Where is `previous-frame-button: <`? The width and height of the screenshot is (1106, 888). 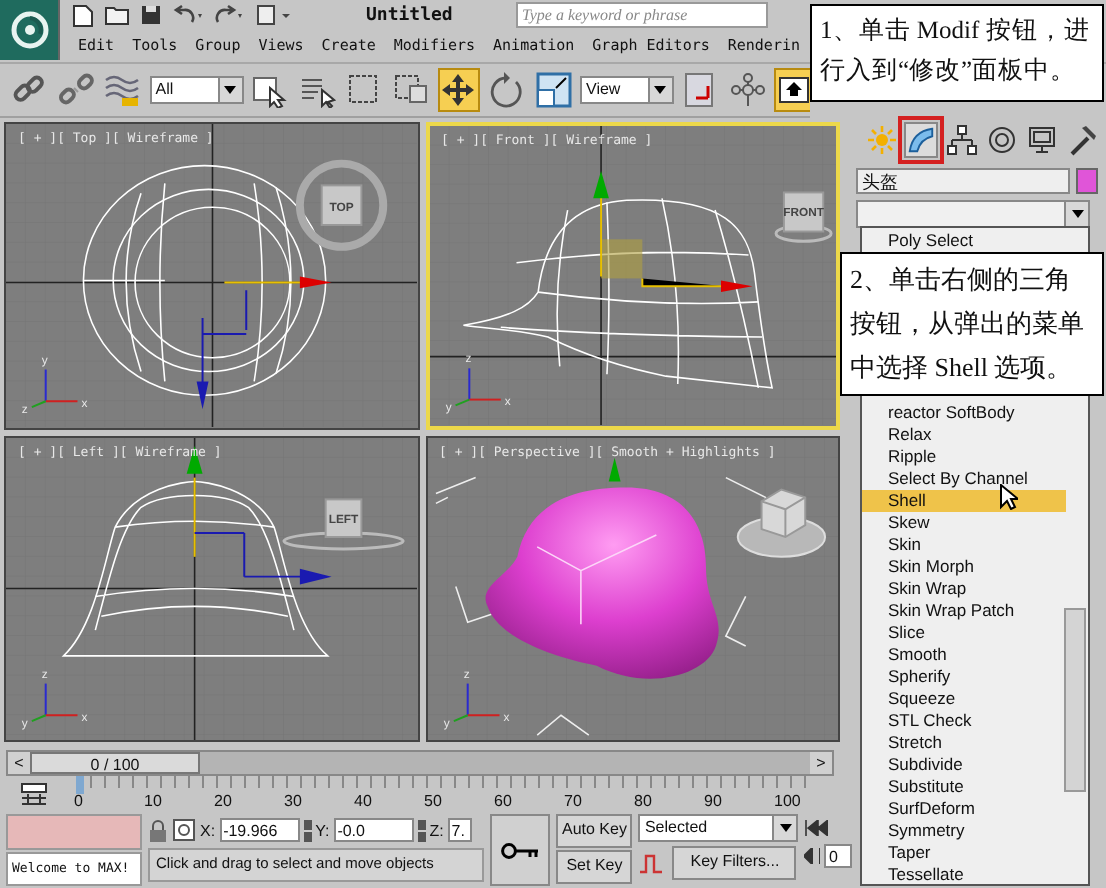
previous-frame-button: < is located at coordinates (19, 763).